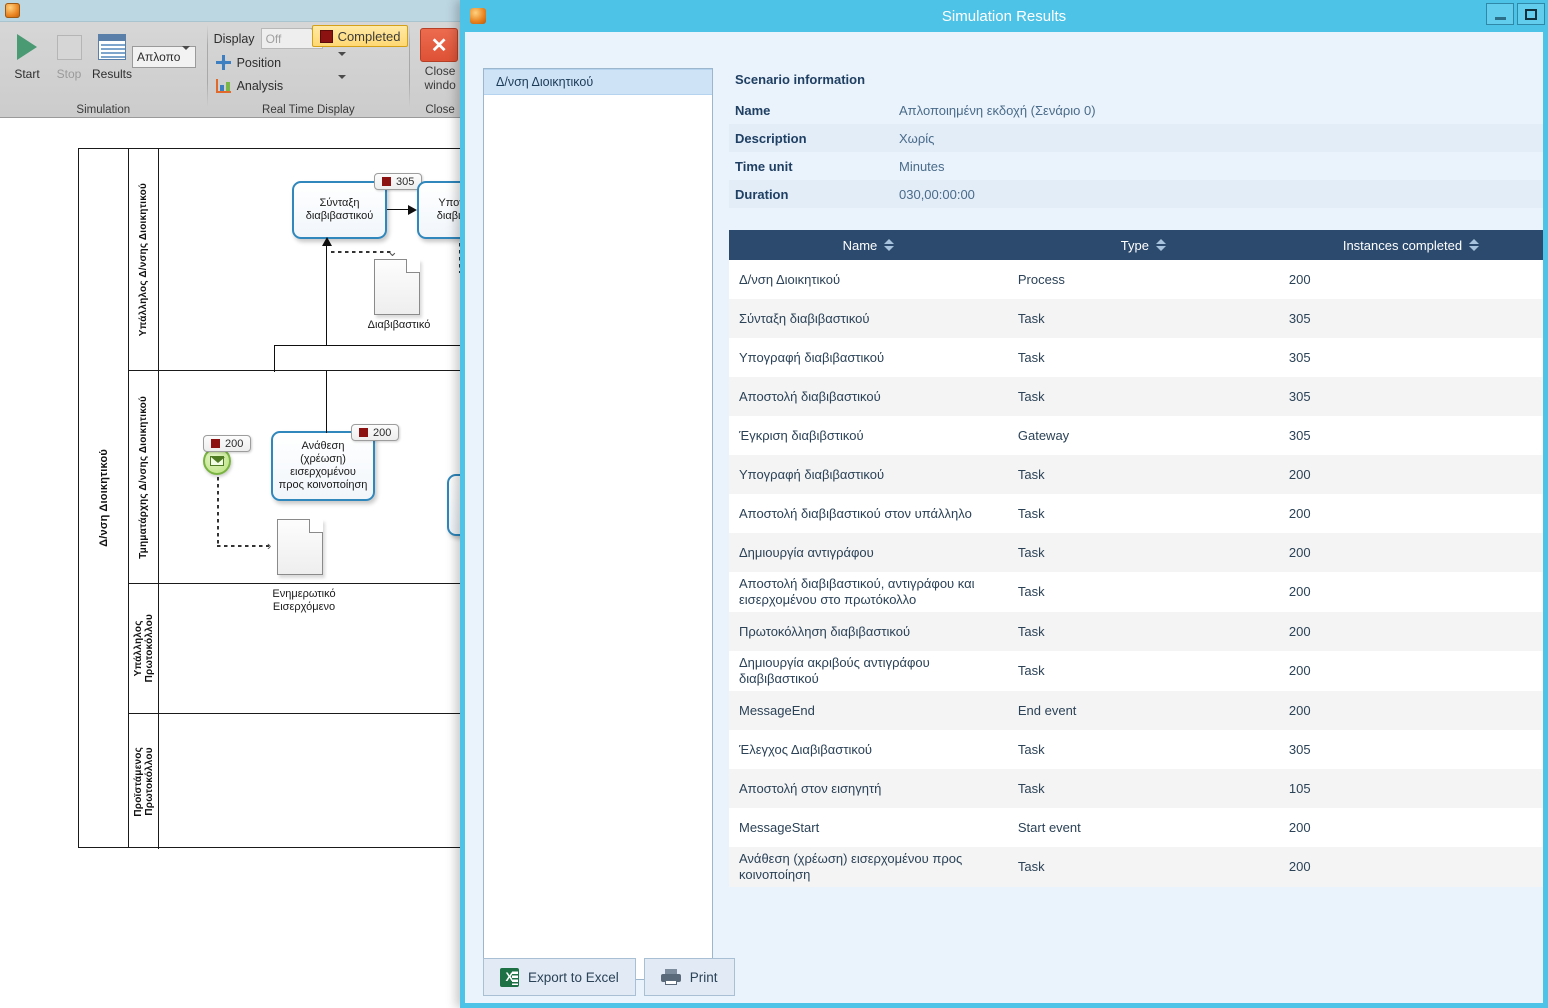 The height and width of the screenshot is (1008, 1548). I want to click on position-label: Position, so click(259, 62).